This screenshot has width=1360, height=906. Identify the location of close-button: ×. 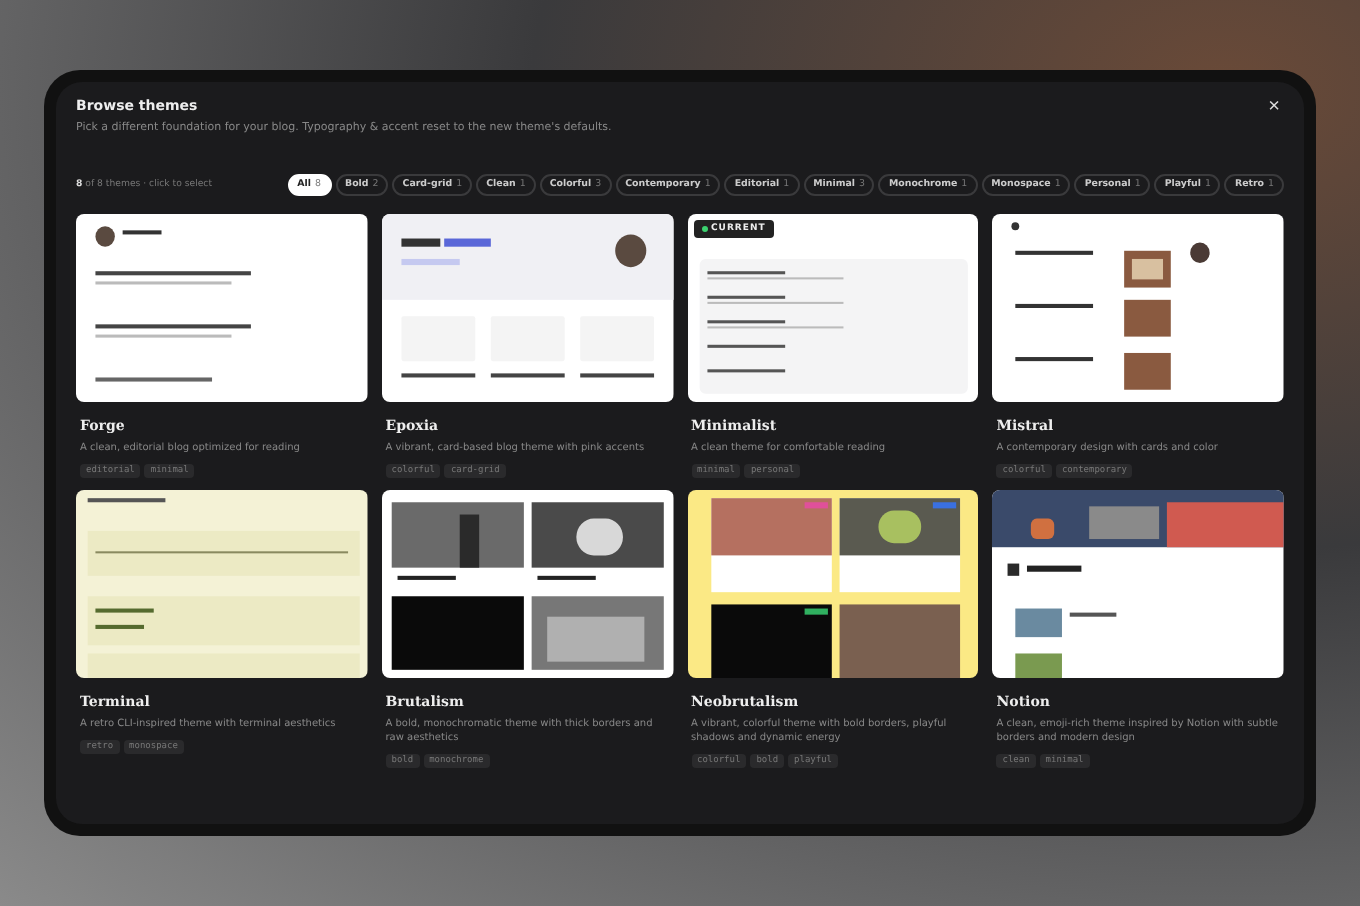
(1274, 108).